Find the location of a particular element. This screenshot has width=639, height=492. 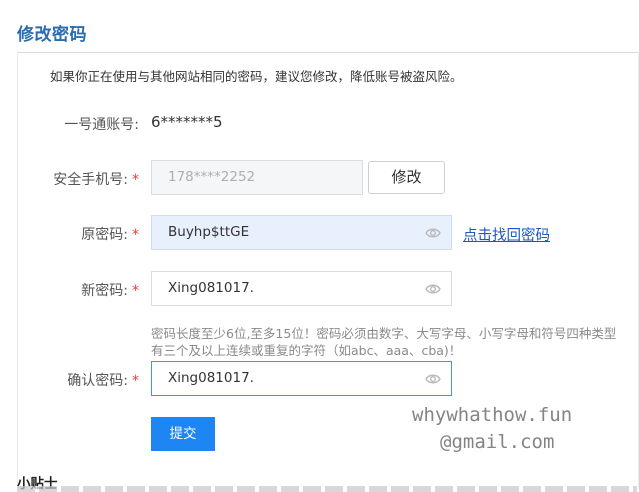

account-label: 一号通账号: is located at coordinates (101, 124).